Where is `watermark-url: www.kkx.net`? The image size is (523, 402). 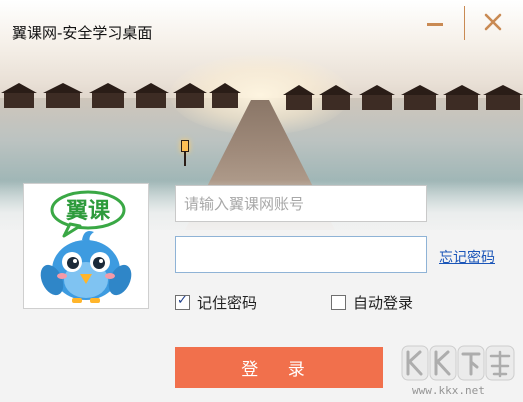
watermark-url: www.kkx.net is located at coordinates (448, 390).